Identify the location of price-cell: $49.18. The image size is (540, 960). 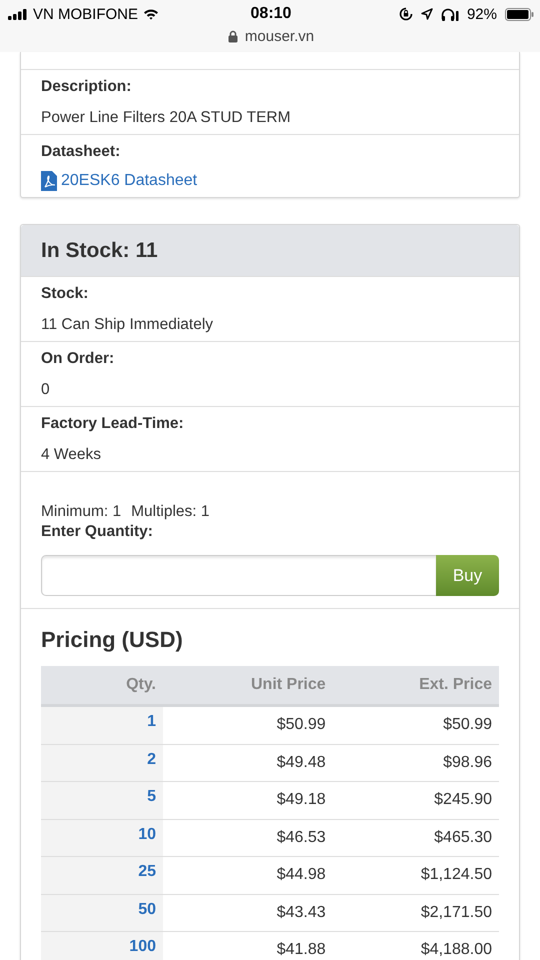
(248, 800).